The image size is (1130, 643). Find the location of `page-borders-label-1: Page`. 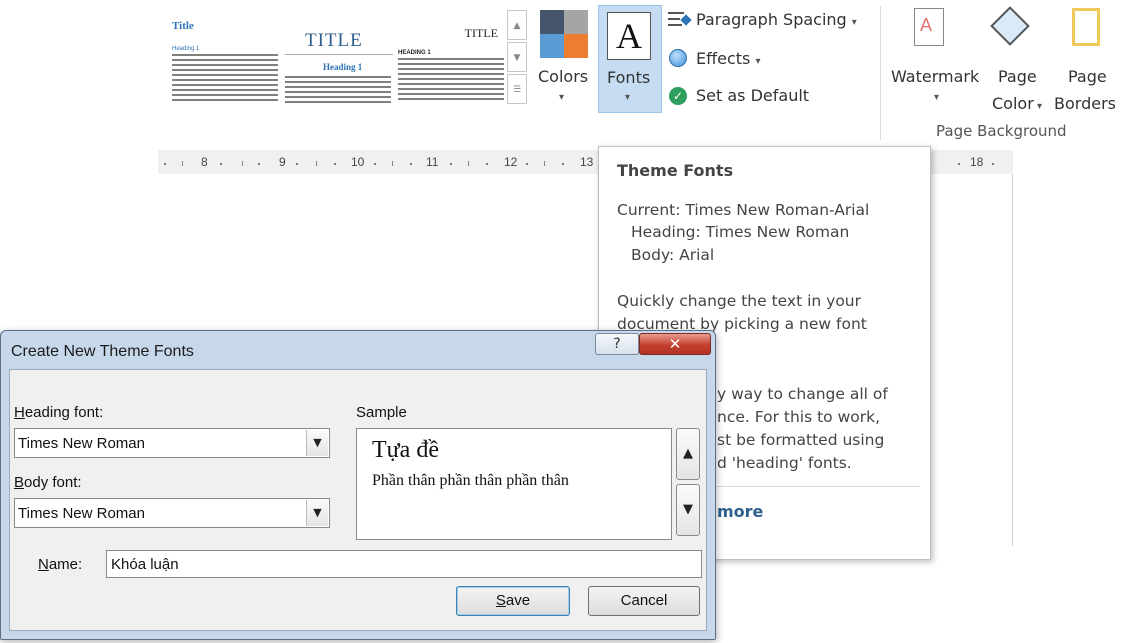

page-borders-label-1: Page is located at coordinates (1087, 76).